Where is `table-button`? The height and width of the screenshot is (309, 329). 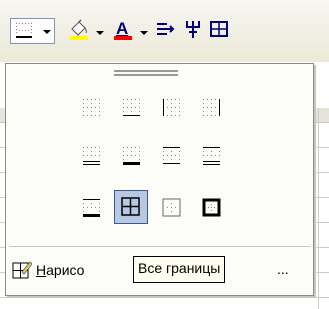 table-button is located at coordinates (219, 31).